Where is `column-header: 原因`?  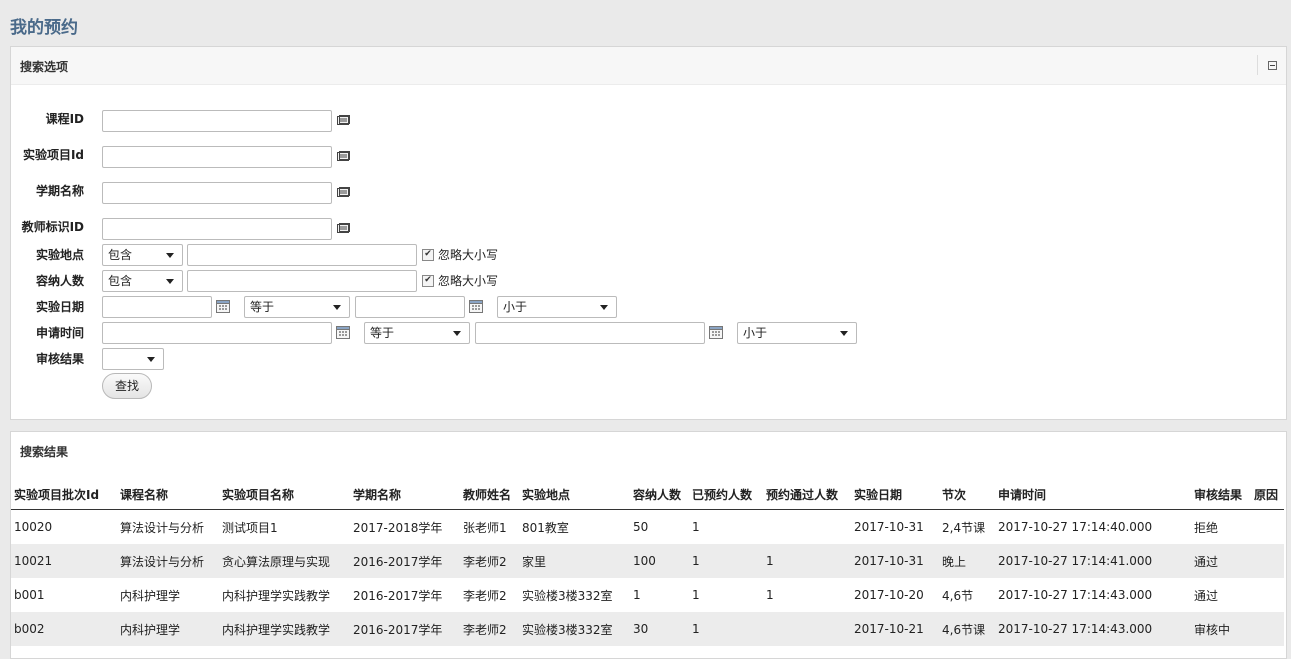
column-header: 原因 is located at coordinates (1267, 495).